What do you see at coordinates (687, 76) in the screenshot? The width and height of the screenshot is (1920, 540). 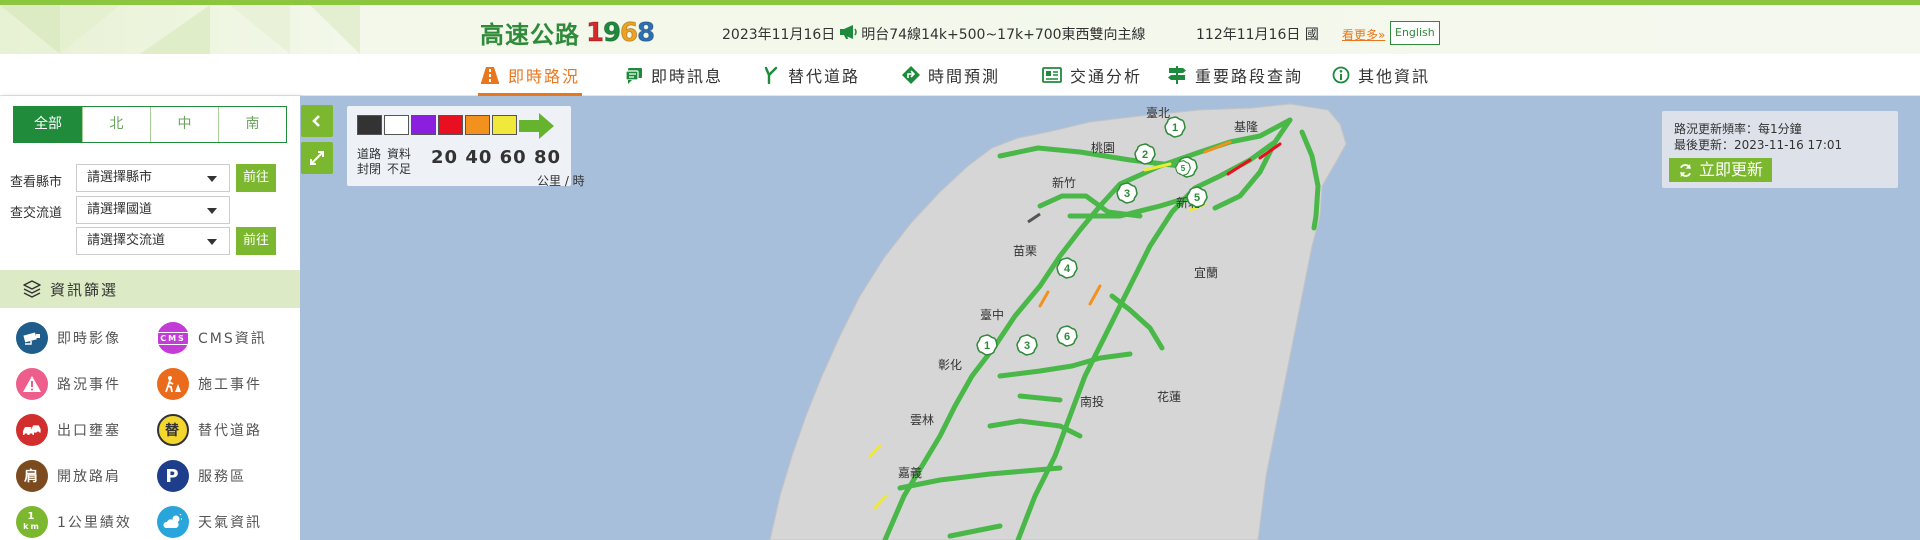 I see `nav-label: 即時訊息` at bounding box center [687, 76].